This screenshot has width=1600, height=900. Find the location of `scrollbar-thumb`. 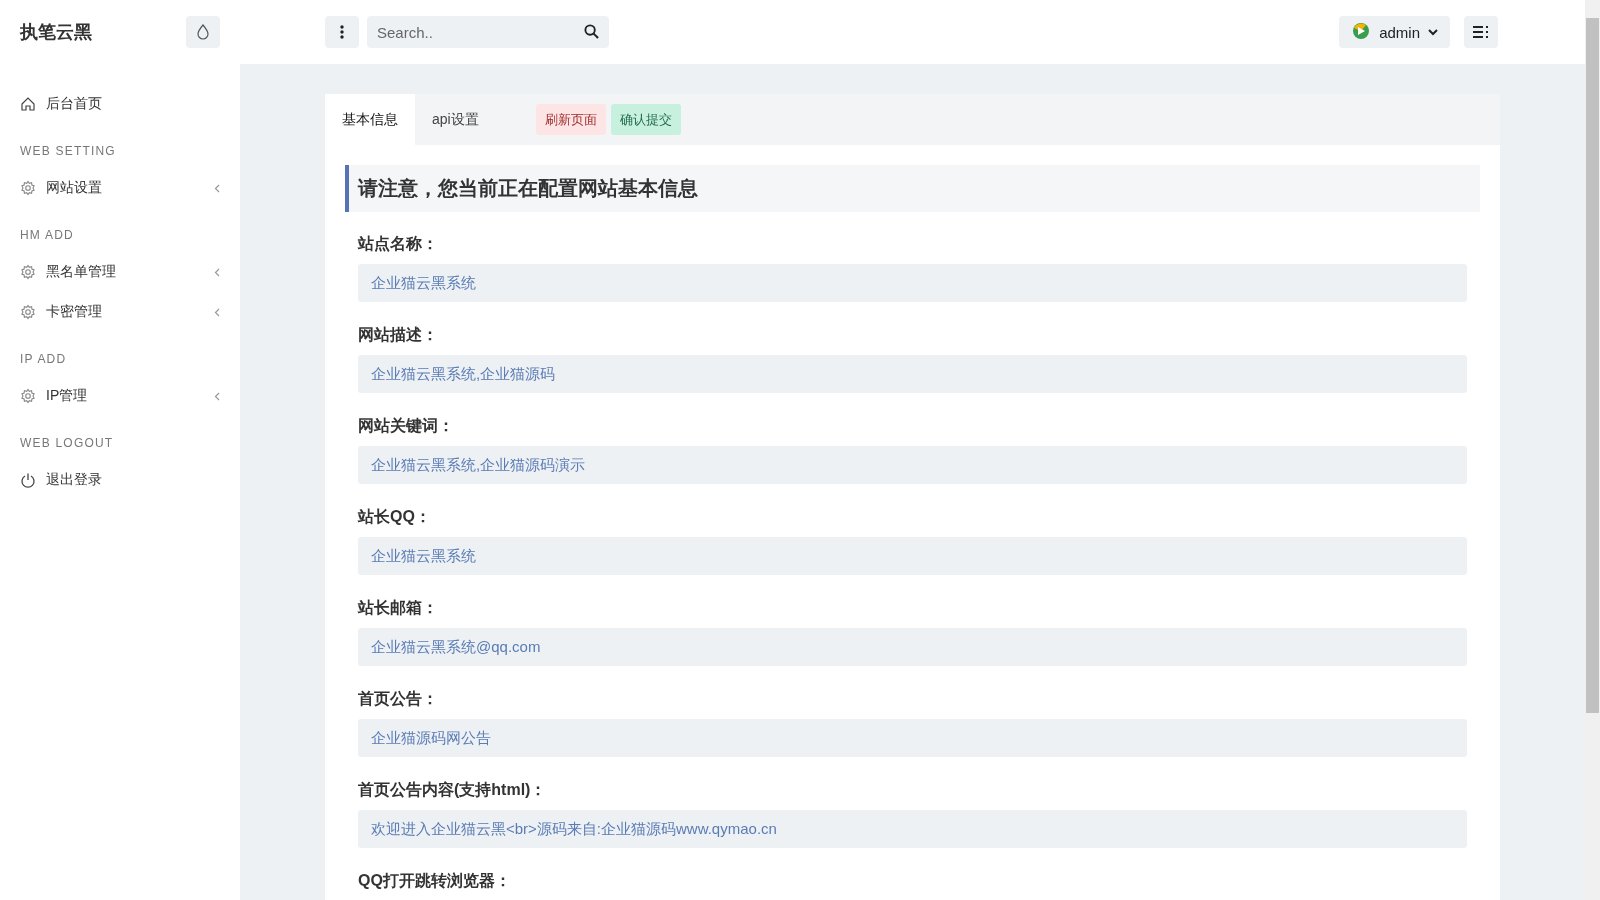

scrollbar-thumb is located at coordinates (1592, 365).